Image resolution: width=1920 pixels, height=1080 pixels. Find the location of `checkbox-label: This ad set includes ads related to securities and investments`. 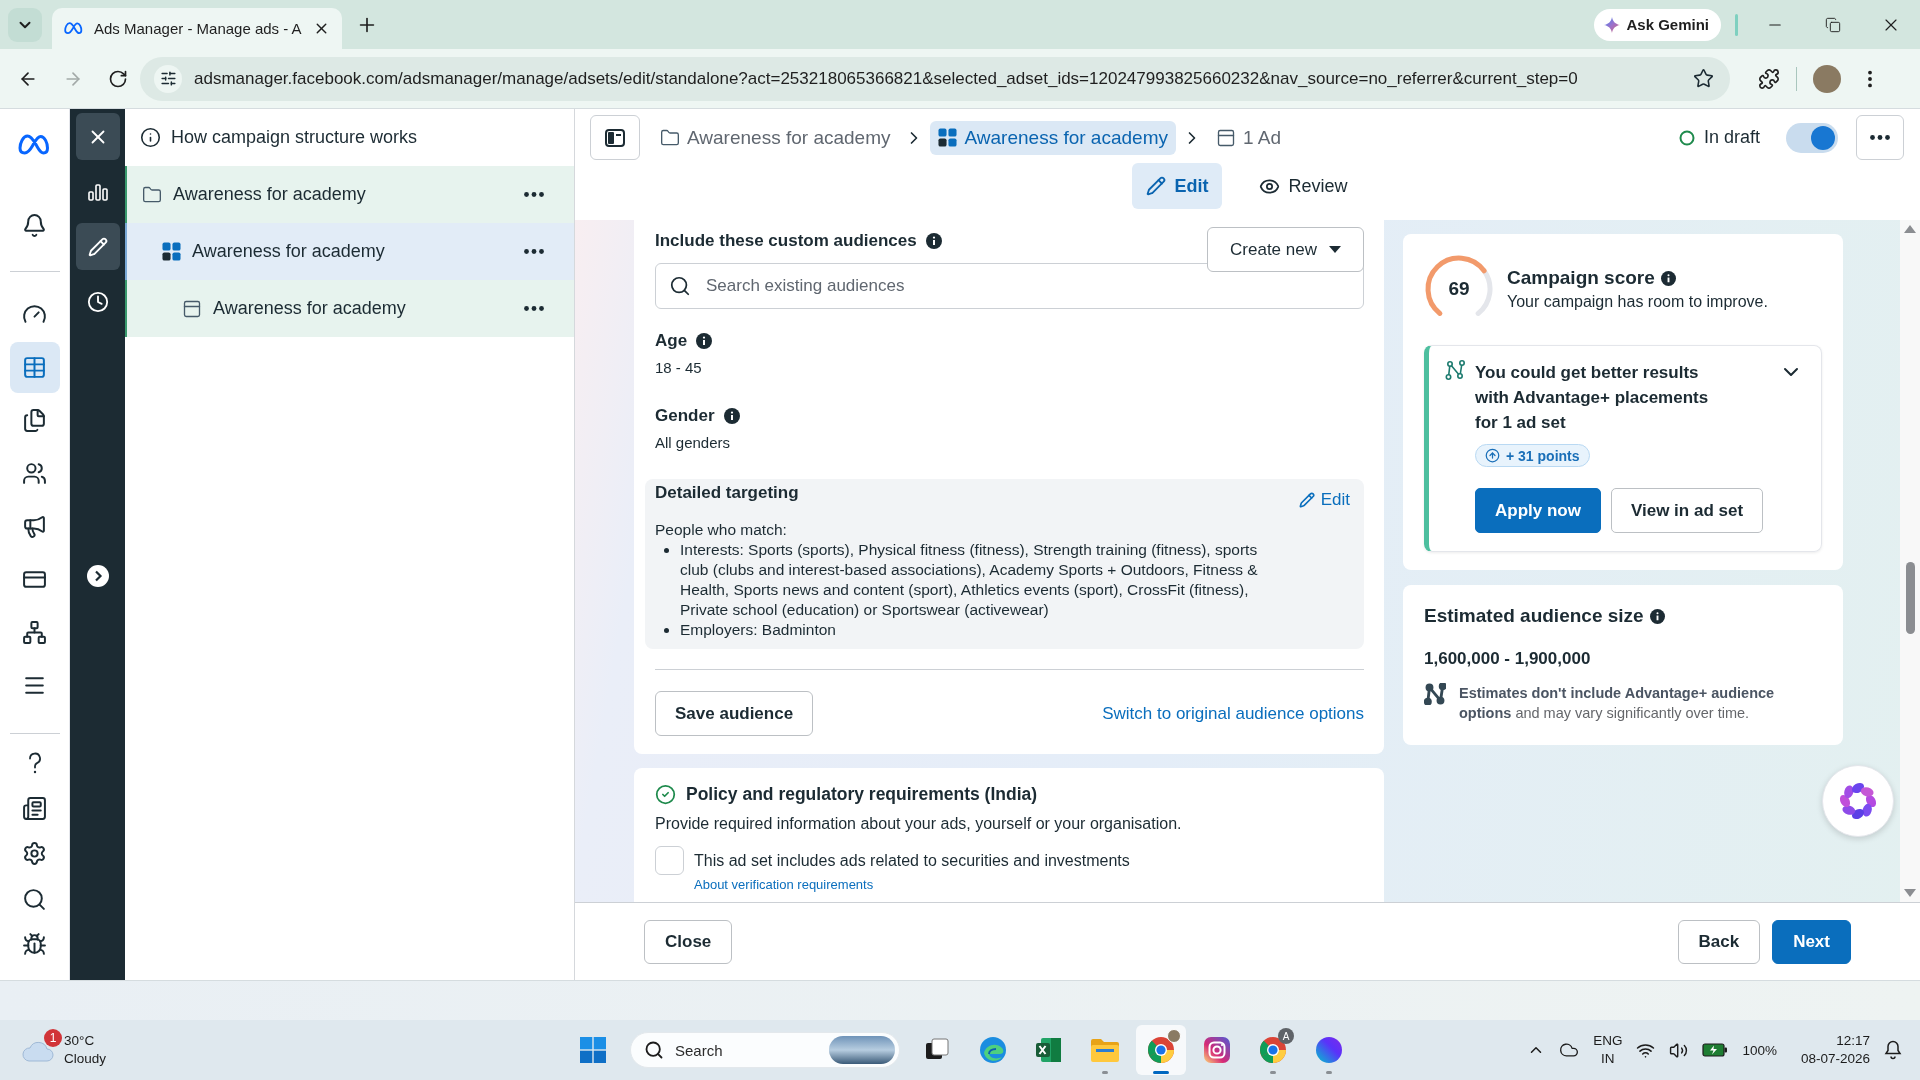

checkbox-label: This ad set includes ads related to securities and investments is located at coordinates (912, 860).